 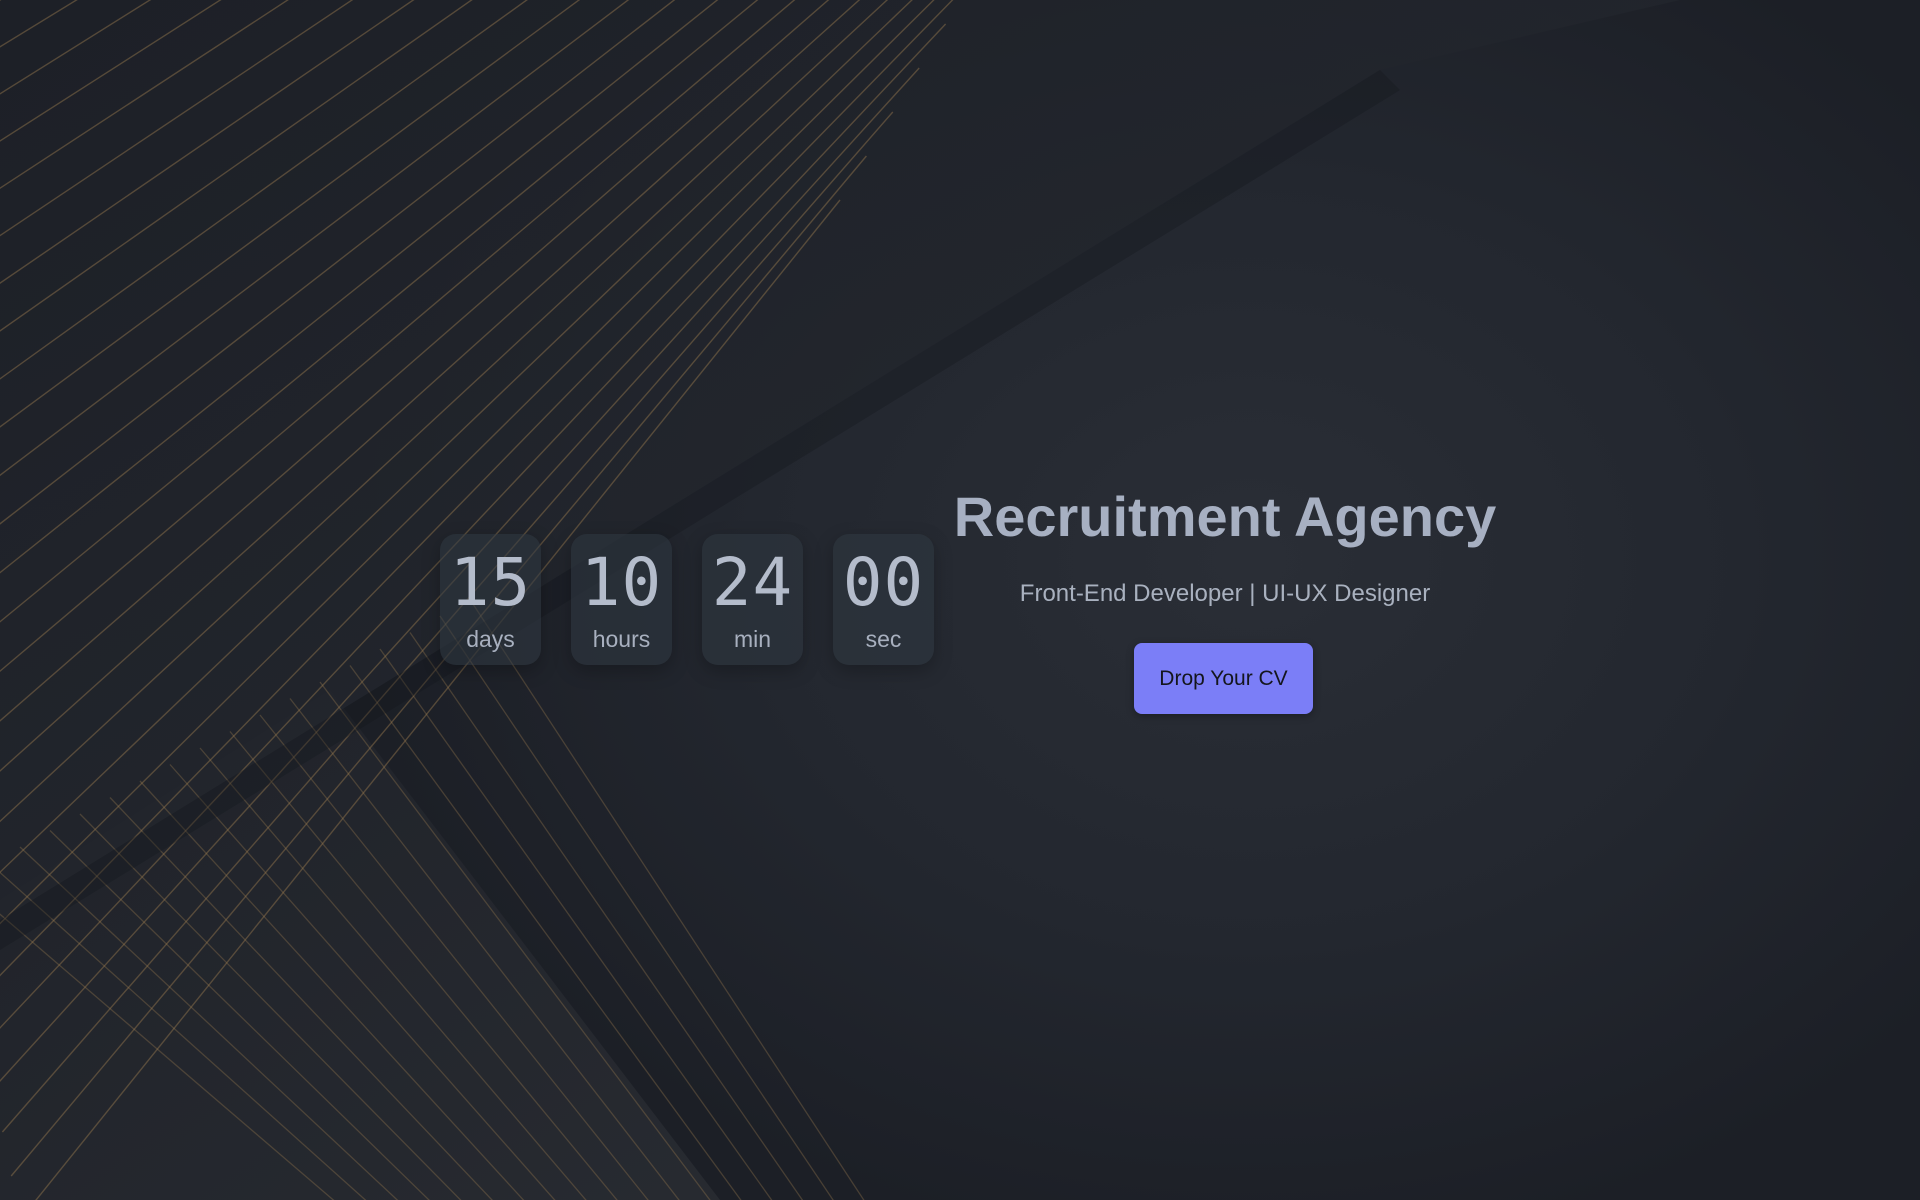 I want to click on countdown-unit: min, so click(x=752, y=639).